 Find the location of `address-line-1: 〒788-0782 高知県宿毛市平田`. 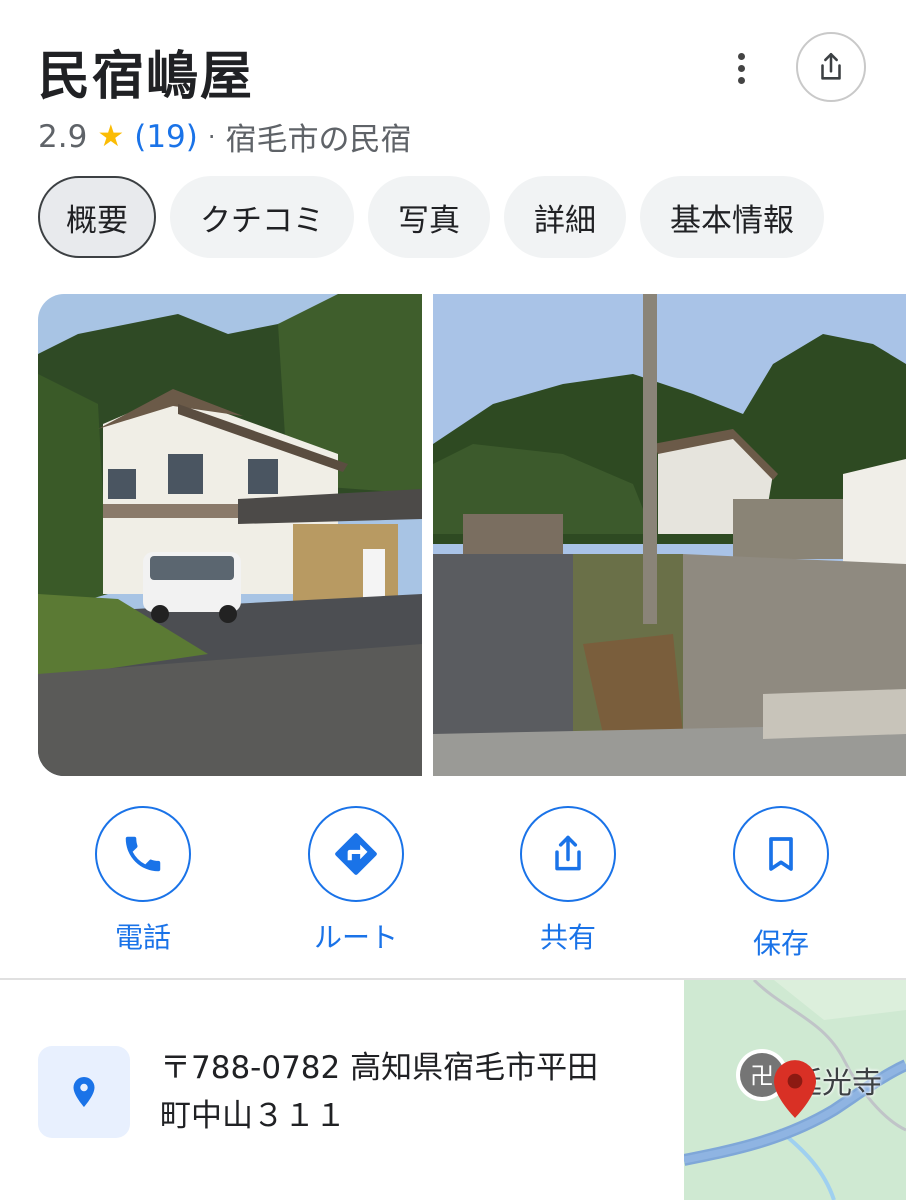

address-line-1: 〒788-0782 高知県宿毛市平田 is located at coordinates (379, 1068).